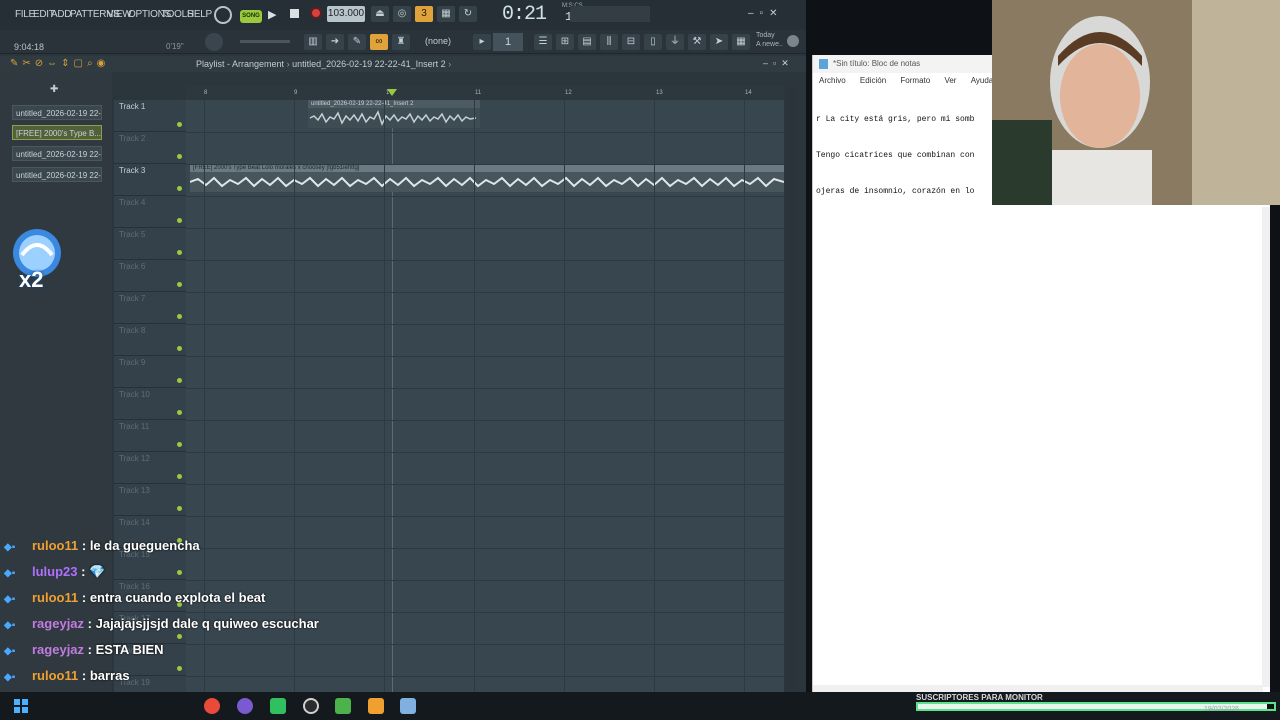  Describe the element at coordinates (719, 42) in the screenshot. I see `send-icon: ➤` at that location.